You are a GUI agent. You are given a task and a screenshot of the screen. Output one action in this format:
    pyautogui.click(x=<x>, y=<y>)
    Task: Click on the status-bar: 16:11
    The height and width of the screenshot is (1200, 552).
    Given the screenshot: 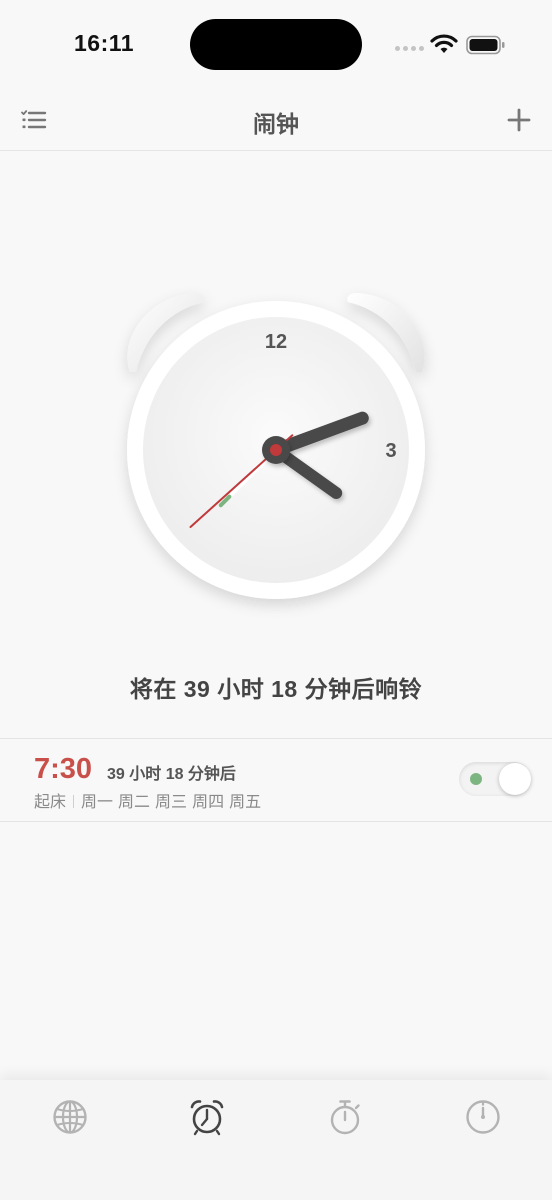 What is the action you would take?
    pyautogui.click(x=276, y=45)
    